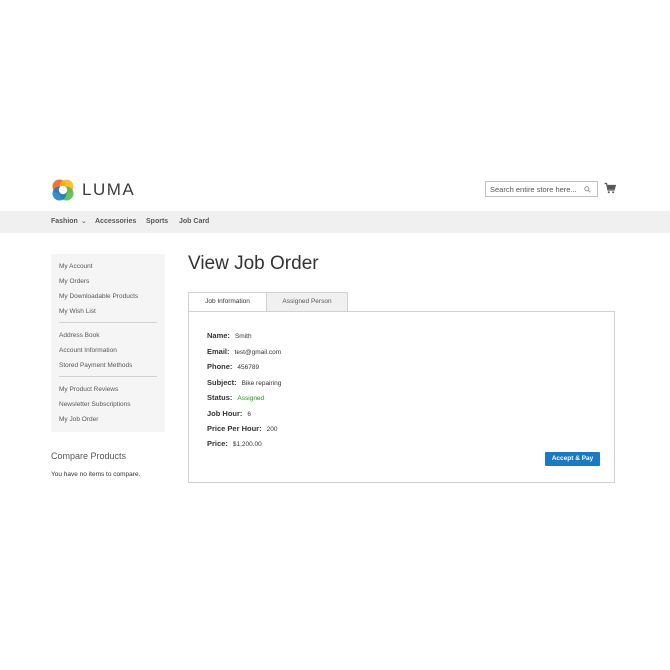 The image size is (670, 670). What do you see at coordinates (247, 444) in the screenshot?
I see `field-value: $1,200.00` at bounding box center [247, 444].